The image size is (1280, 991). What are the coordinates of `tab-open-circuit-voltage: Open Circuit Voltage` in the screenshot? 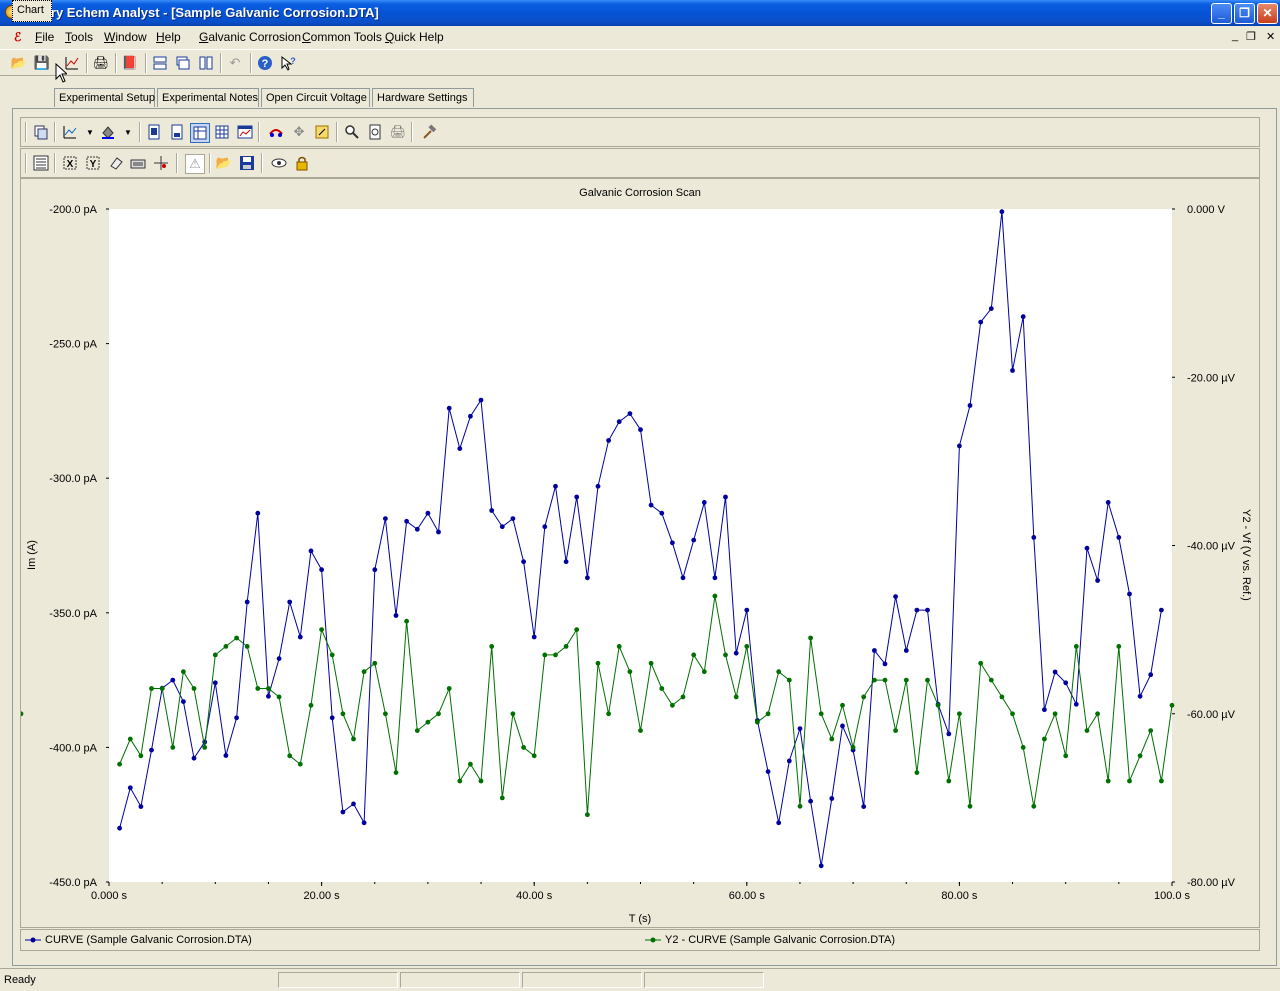 It's located at (315, 97).